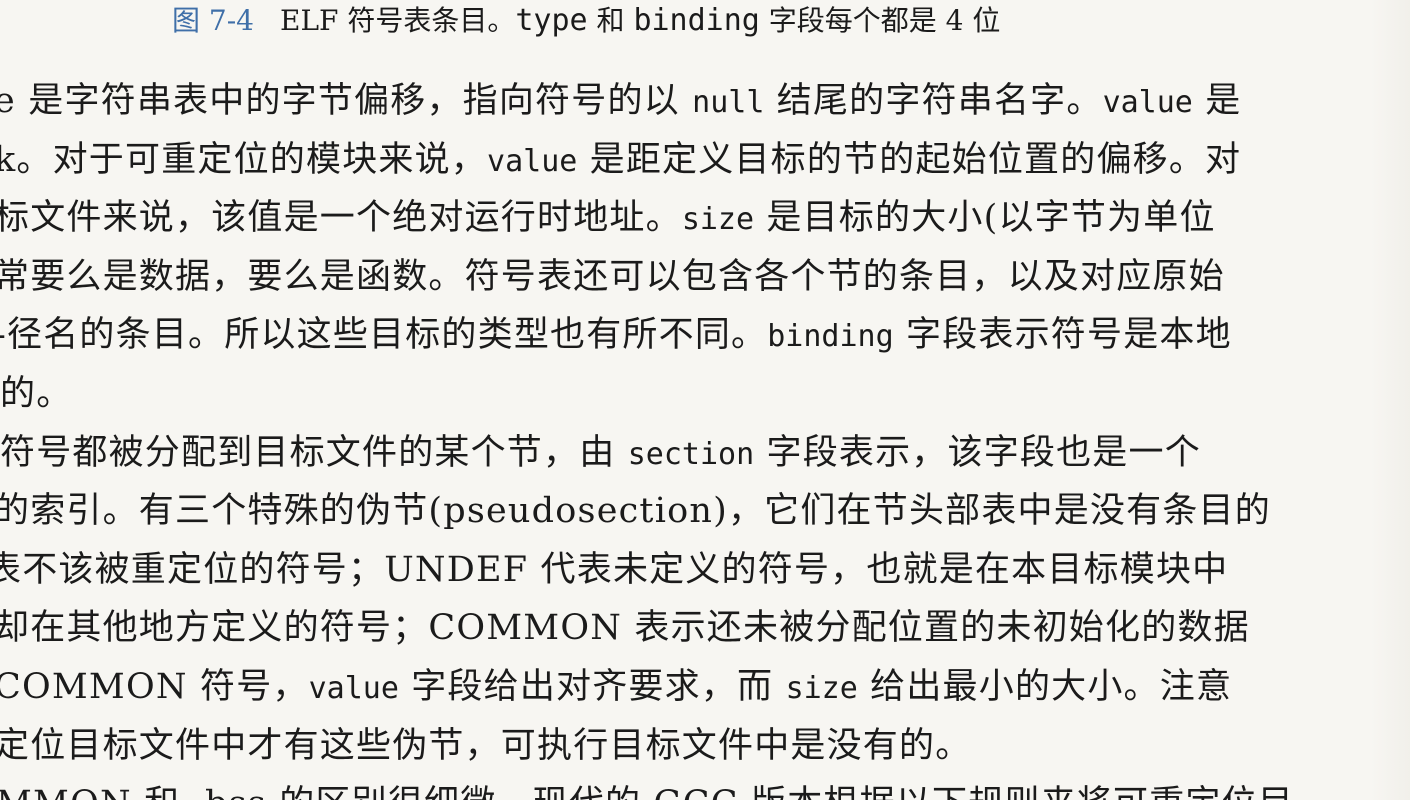 Image resolution: width=1410 pixels, height=800 pixels. What do you see at coordinates (384, 335) in the screenshot?
I see `text-segment: -径名的条目。所以这些目标的类型也有所不同。` at bounding box center [384, 335].